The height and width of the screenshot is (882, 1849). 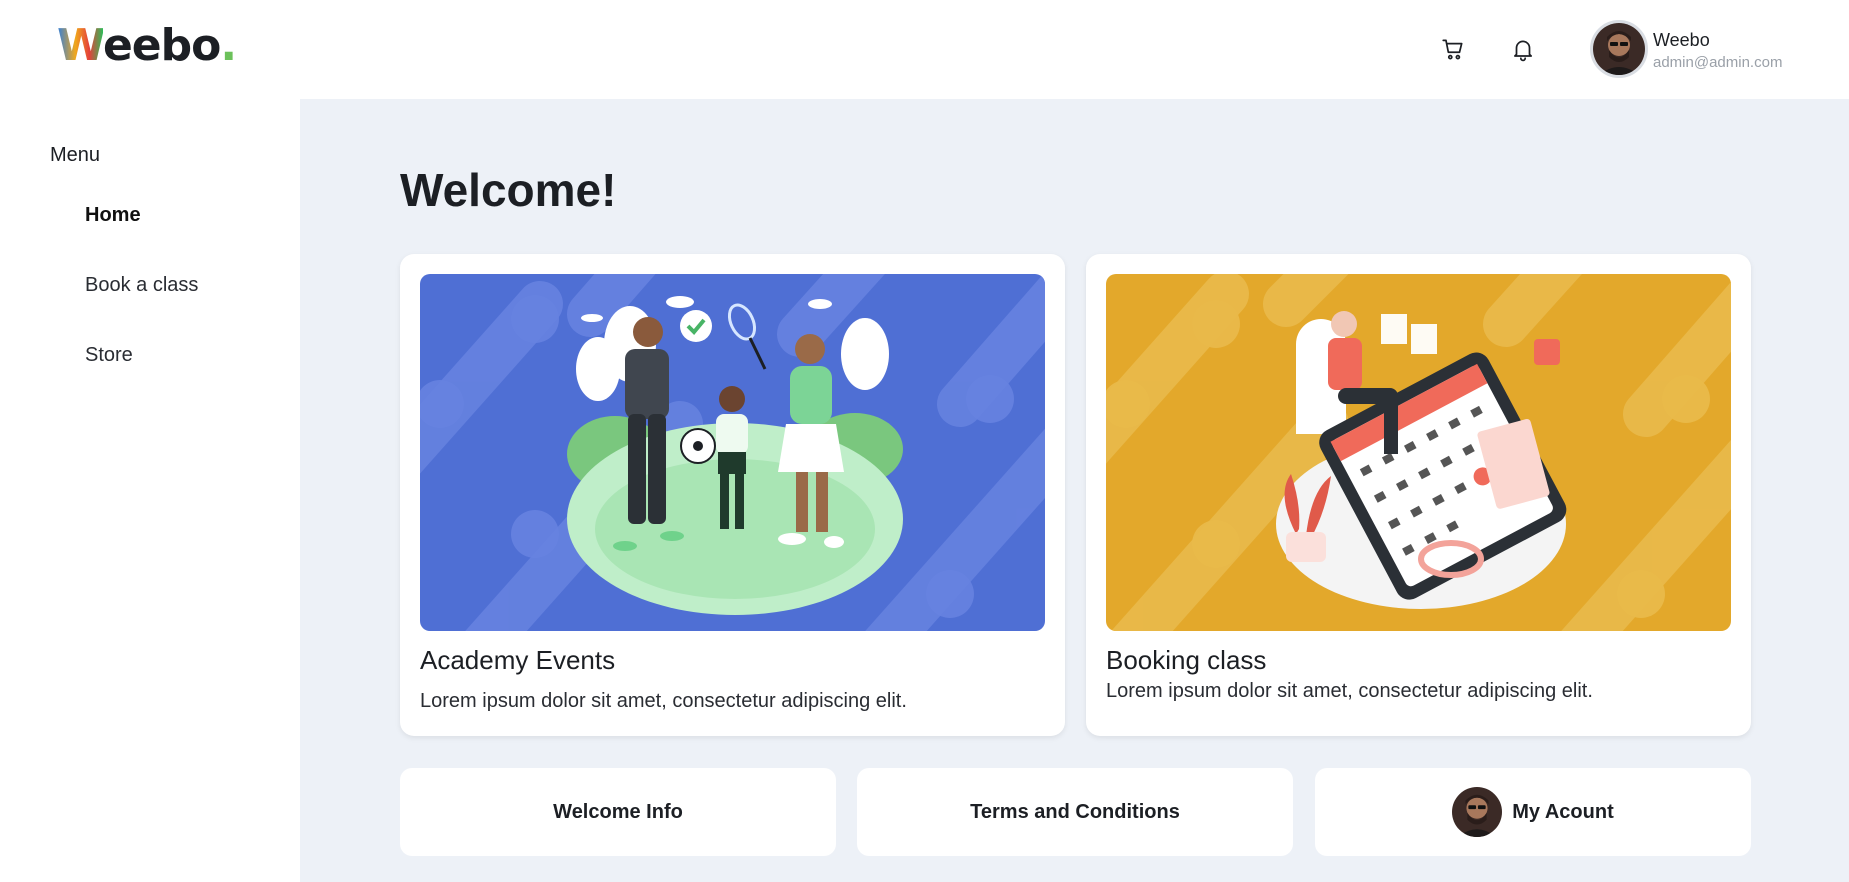 I want to click on terms-and-conditions-button: Terms and Conditions, so click(x=1075, y=812).